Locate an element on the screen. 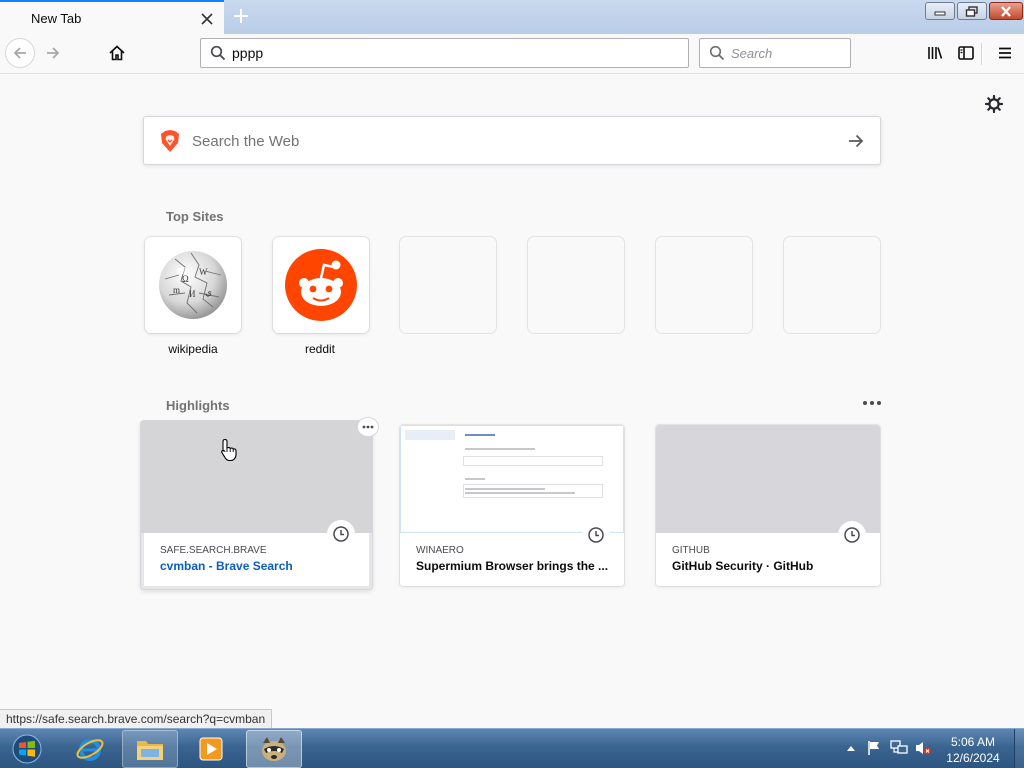 This screenshot has width=1024, height=768. svg-text: ي is located at coordinates (208, 292).